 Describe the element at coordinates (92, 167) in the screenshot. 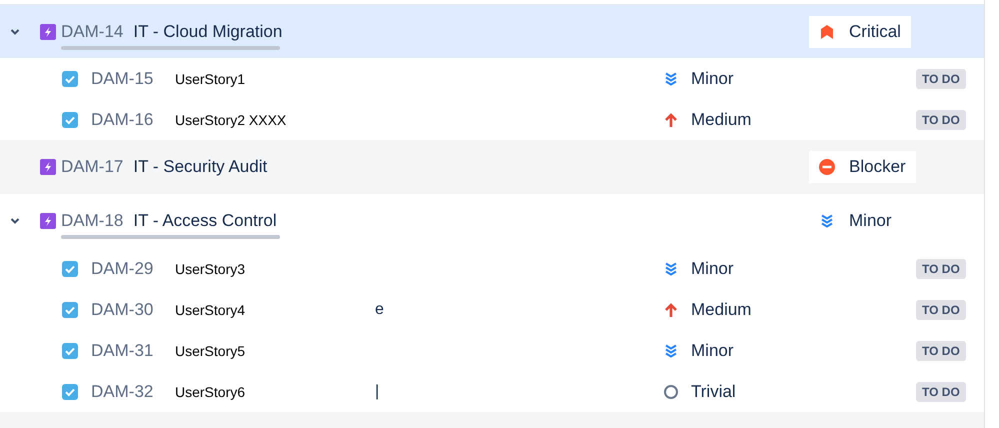

I see `issue-key: DAM-17` at that location.